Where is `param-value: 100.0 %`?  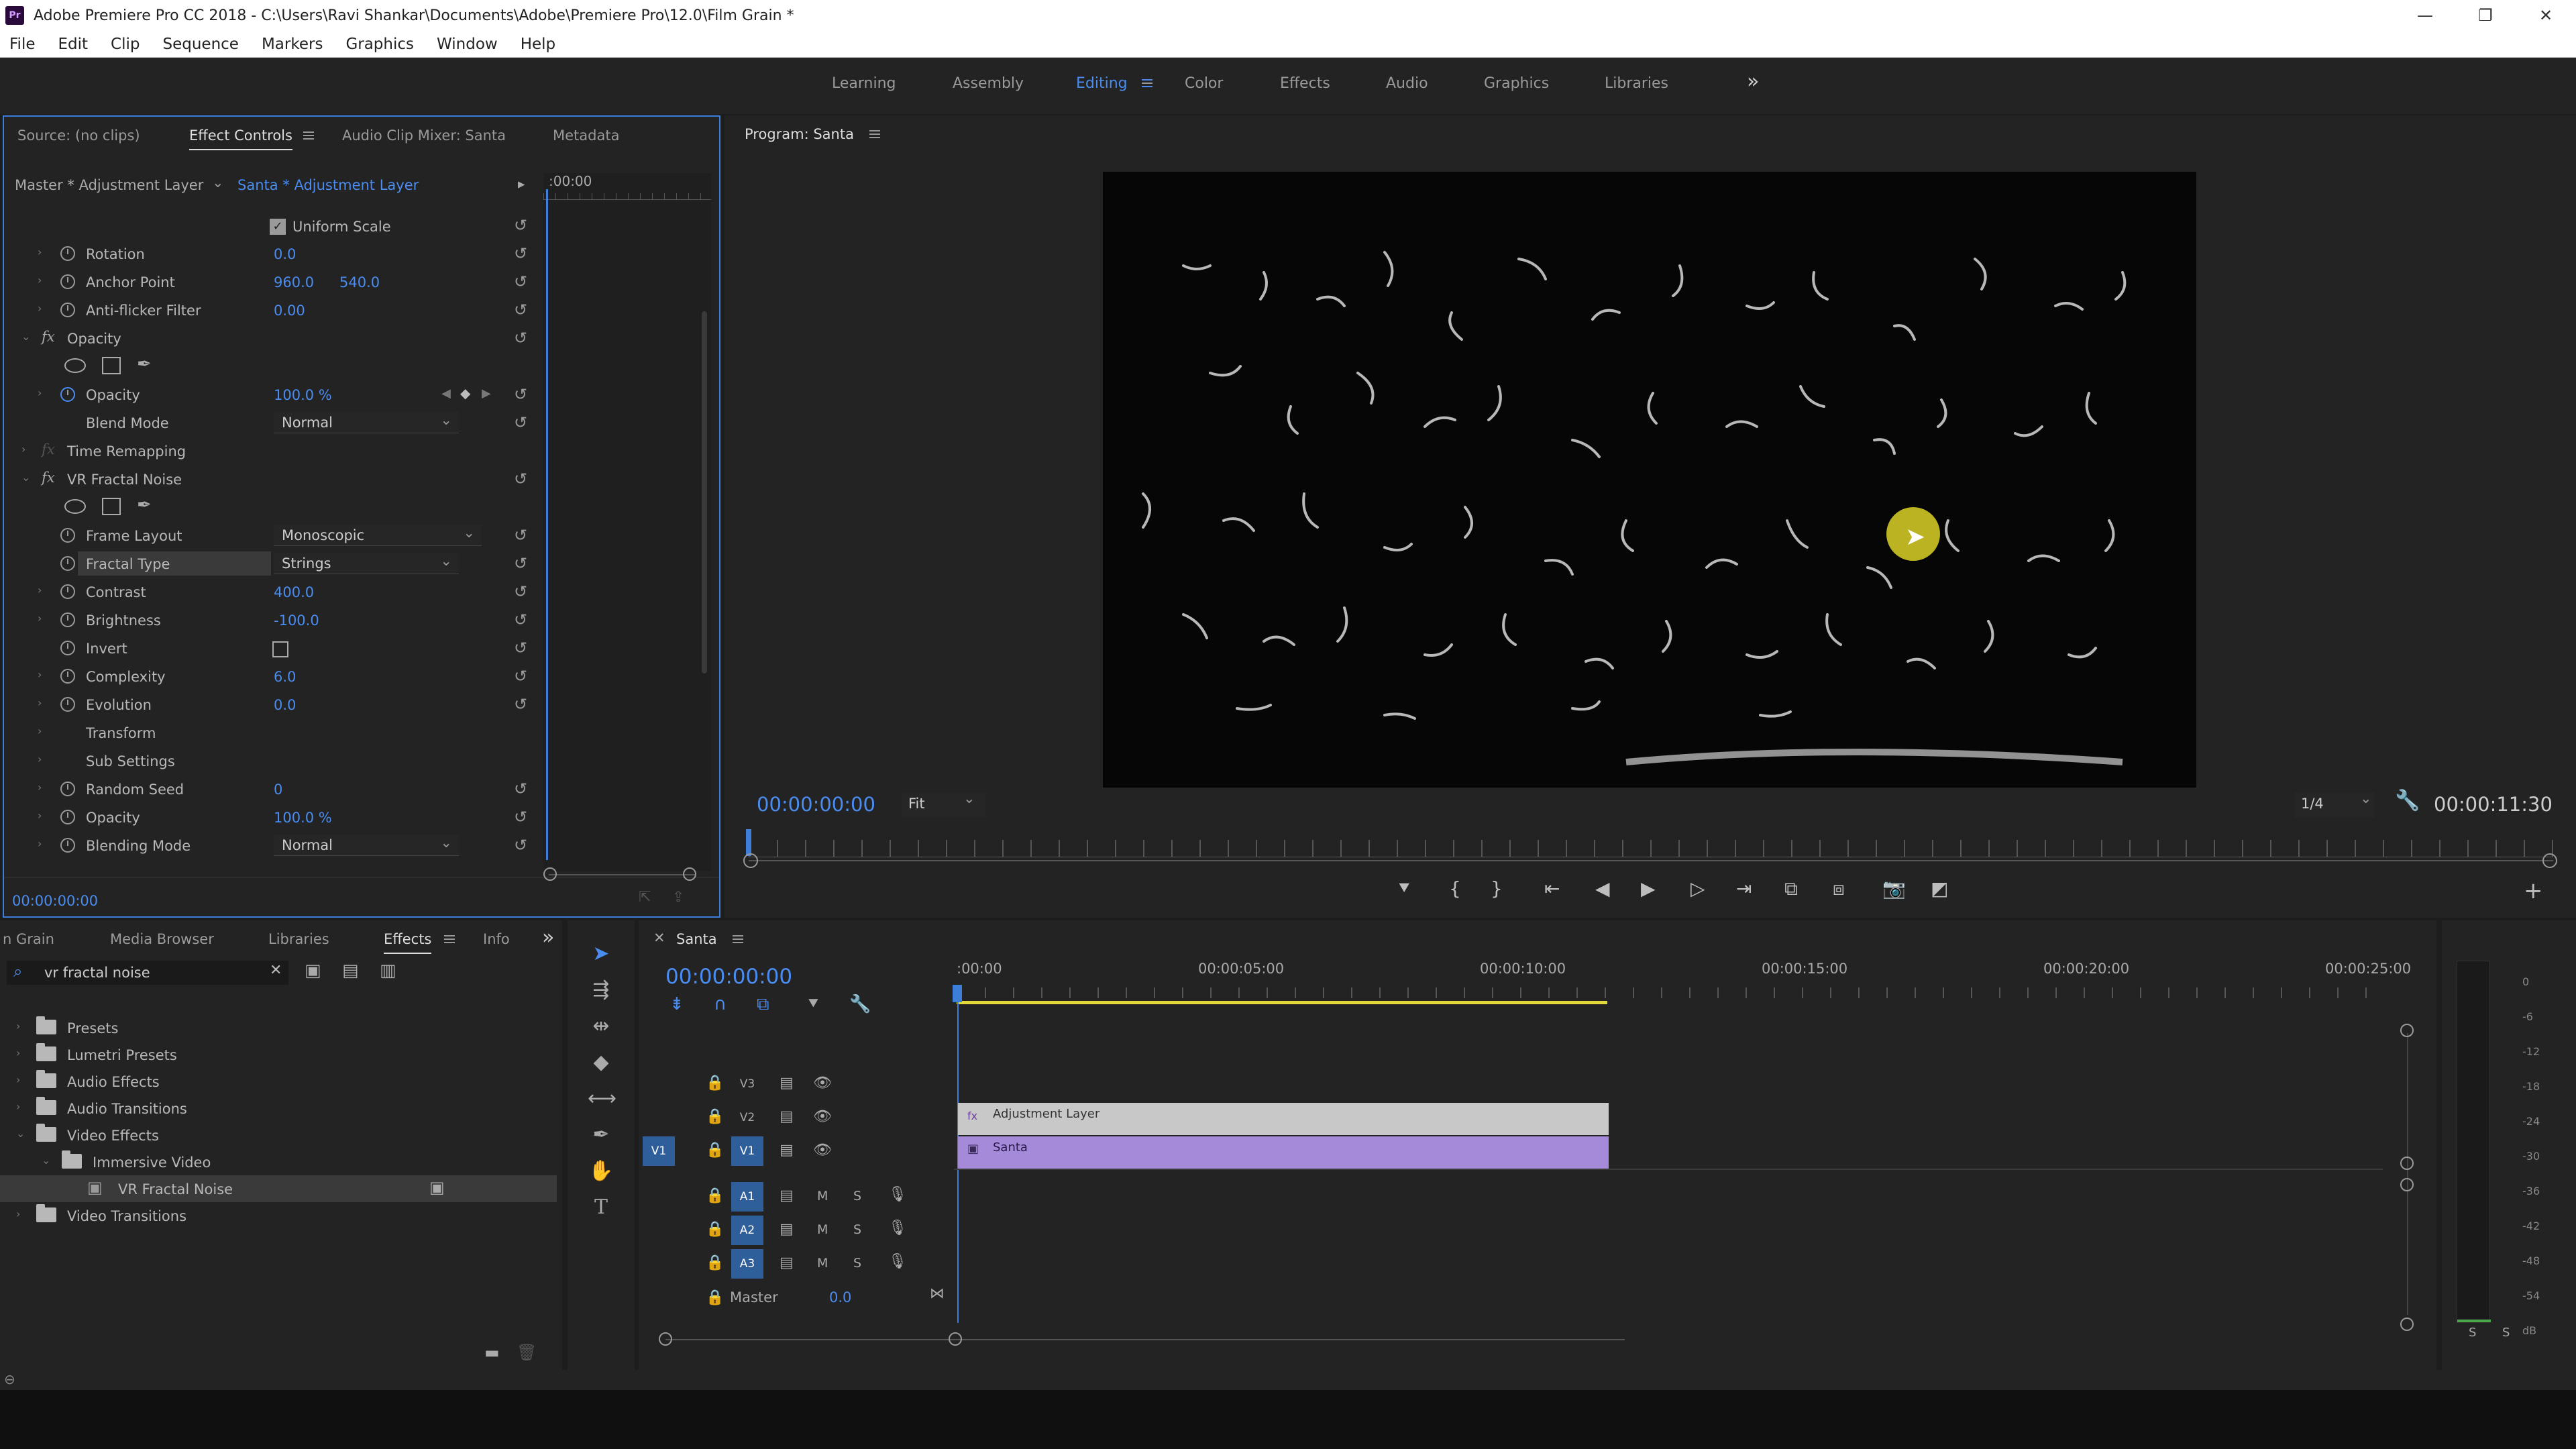 param-value: 100.0 % is located at coordinates (303, 818).